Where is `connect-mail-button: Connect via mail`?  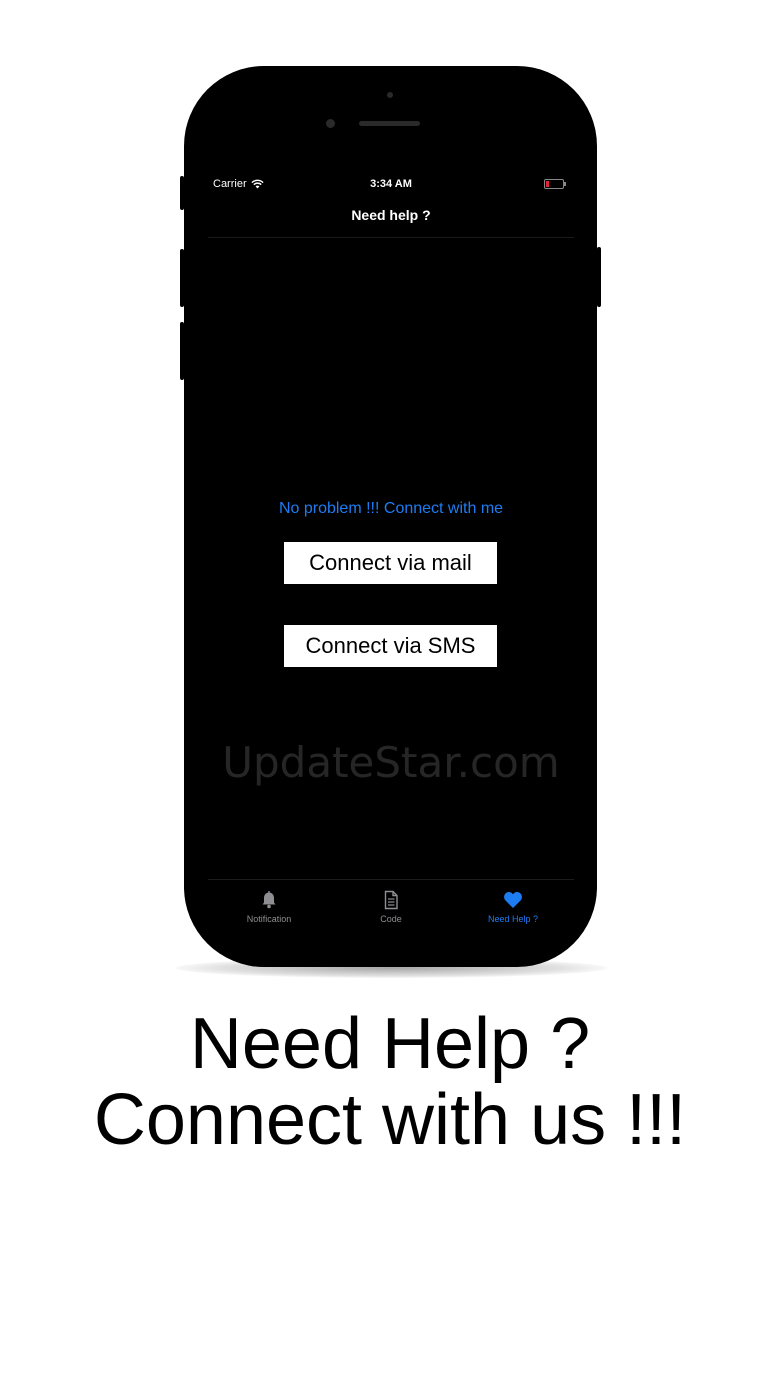 connect-mail-button: Connect via mail is located at coordinates (390, 563).